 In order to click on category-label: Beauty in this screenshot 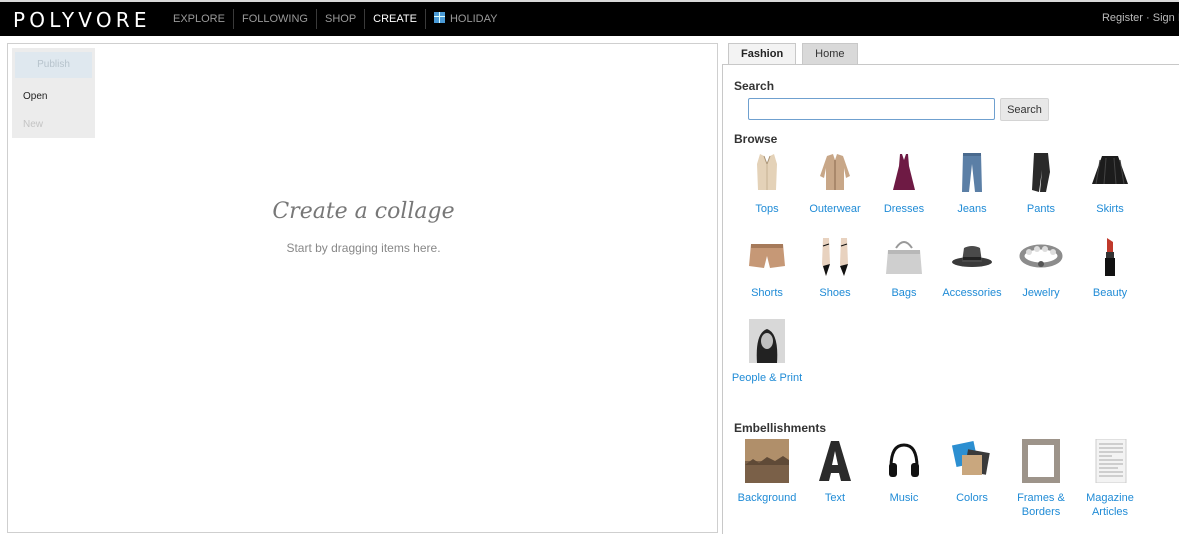, I will do `click(1110, 293)`.